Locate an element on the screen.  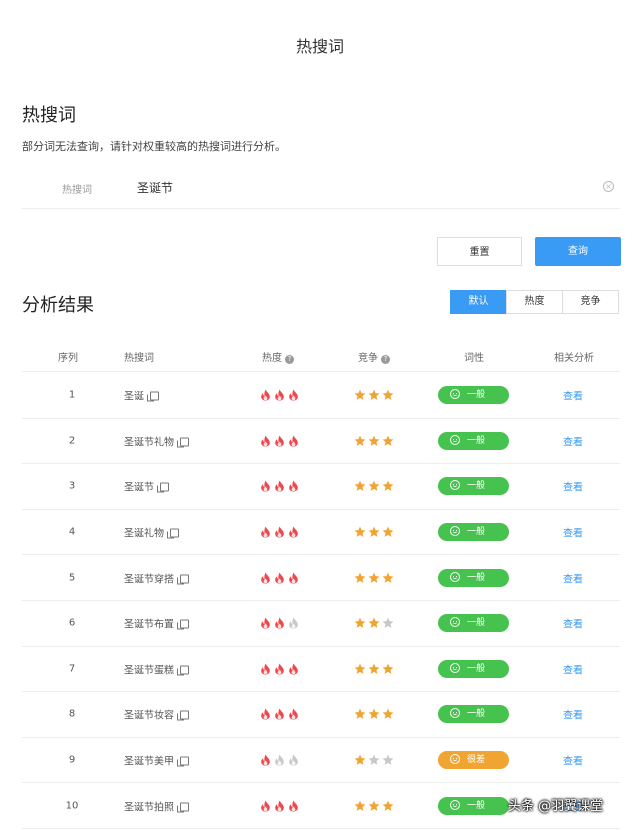
tone-label: 很差 is located at coordinates (476, 760).